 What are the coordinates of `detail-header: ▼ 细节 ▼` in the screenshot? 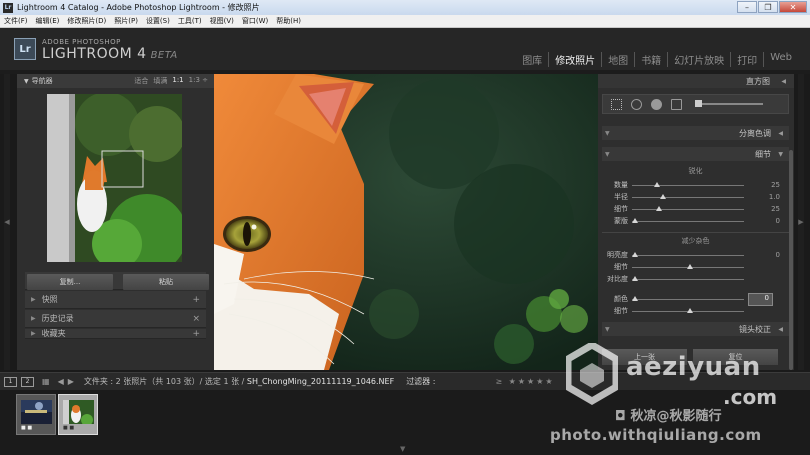 It's located at (695, 154).